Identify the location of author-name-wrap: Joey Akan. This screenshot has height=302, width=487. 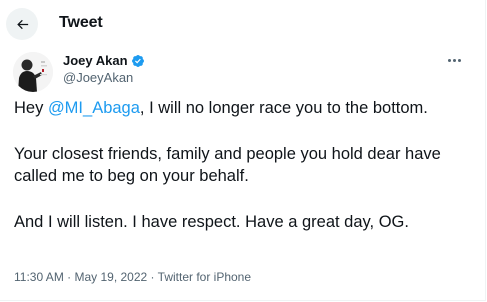
(104, 60).